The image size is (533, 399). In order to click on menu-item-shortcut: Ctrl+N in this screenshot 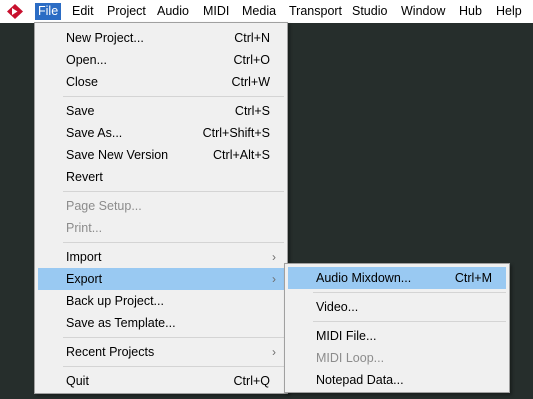, I will do `click(252, 38)`.